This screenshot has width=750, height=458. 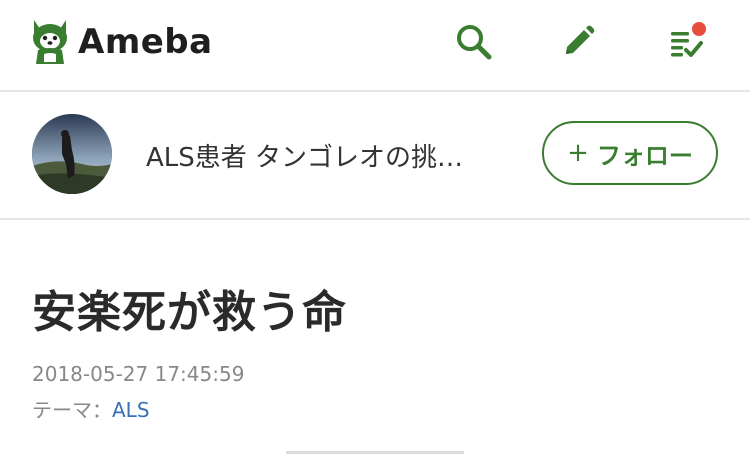 I want to click on ameba-logo: Ameba, so click(x=121, y=42).